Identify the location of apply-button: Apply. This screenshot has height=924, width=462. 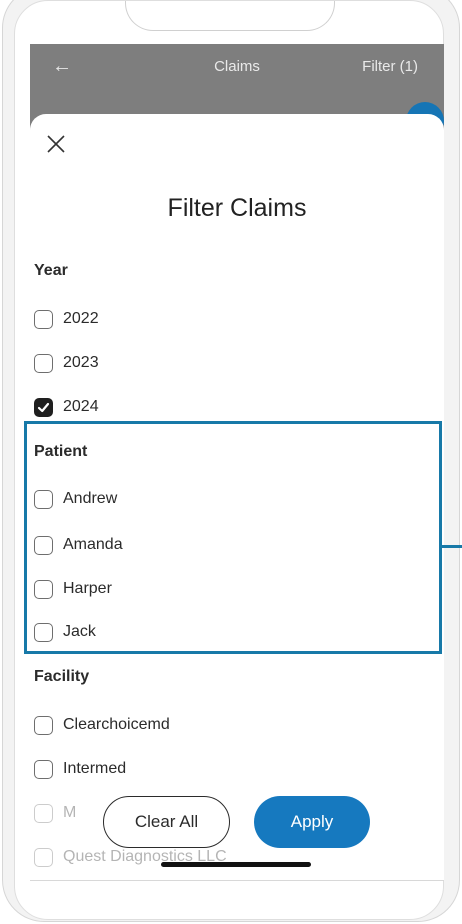
(312, 822).